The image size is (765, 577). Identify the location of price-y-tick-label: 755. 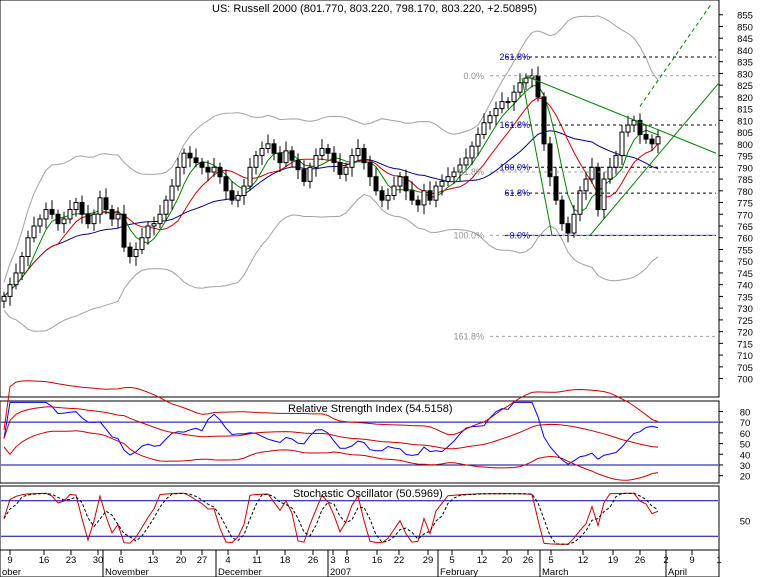
(745, 250).